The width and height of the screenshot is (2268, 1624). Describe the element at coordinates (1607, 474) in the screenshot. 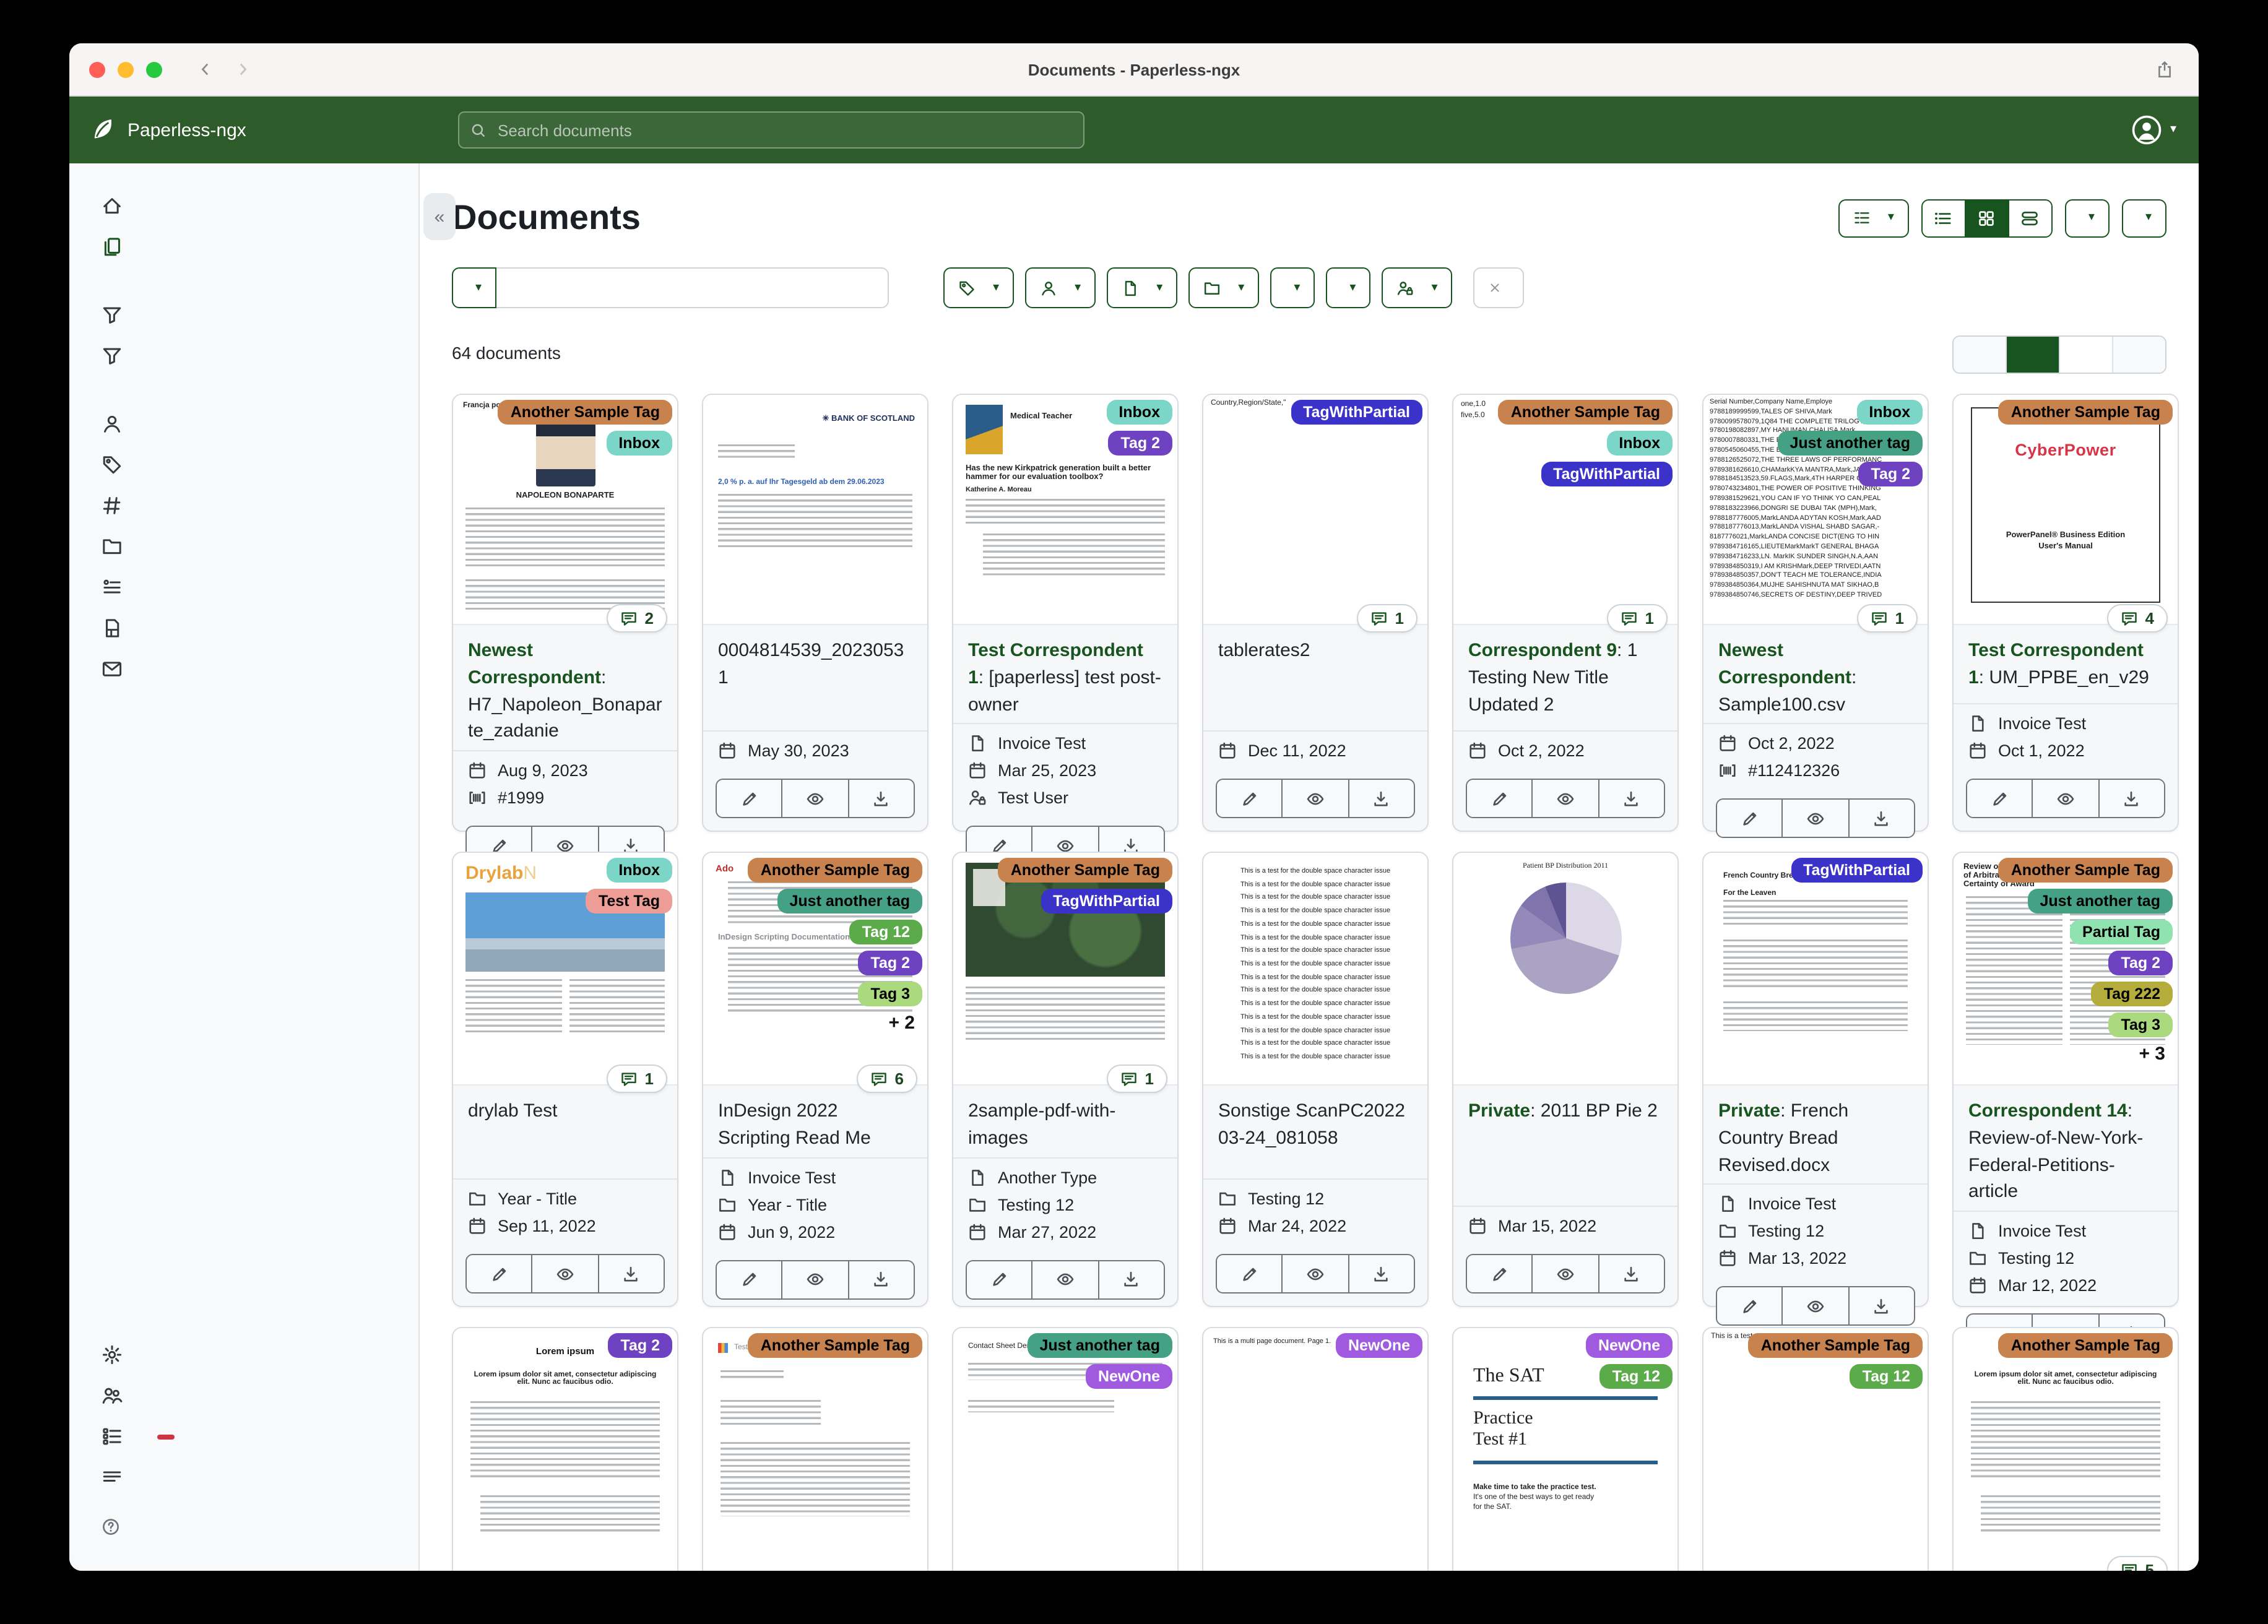

I see `tag-pill: TagWithPartial` at that location.